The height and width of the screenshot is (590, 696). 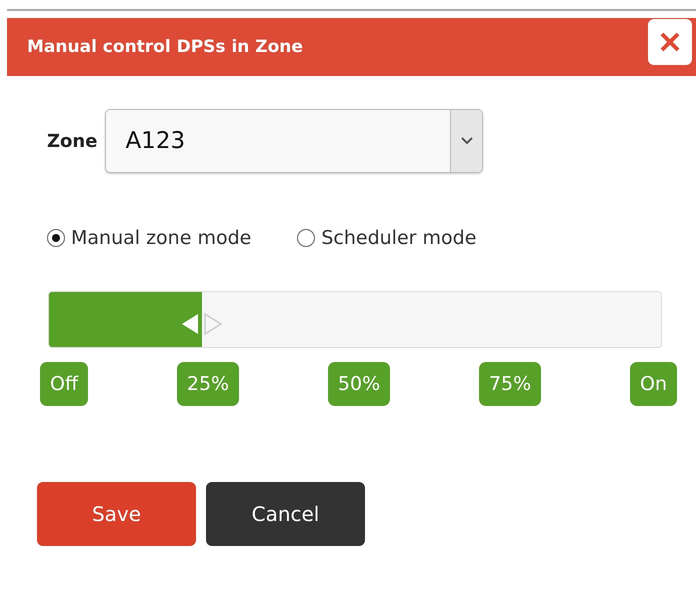 I want to click on close-icon, so click(x=670, y=42).